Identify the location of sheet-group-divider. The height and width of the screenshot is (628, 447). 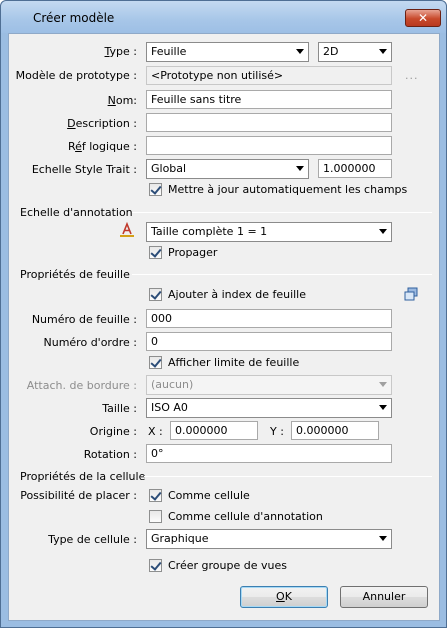
(282, 274).